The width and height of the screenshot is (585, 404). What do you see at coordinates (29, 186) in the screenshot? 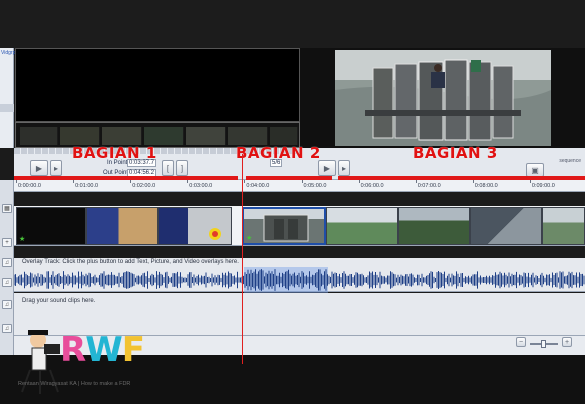
I see `timeline-tick-label: 0:00:00.0` at bounding box center [29, 186].